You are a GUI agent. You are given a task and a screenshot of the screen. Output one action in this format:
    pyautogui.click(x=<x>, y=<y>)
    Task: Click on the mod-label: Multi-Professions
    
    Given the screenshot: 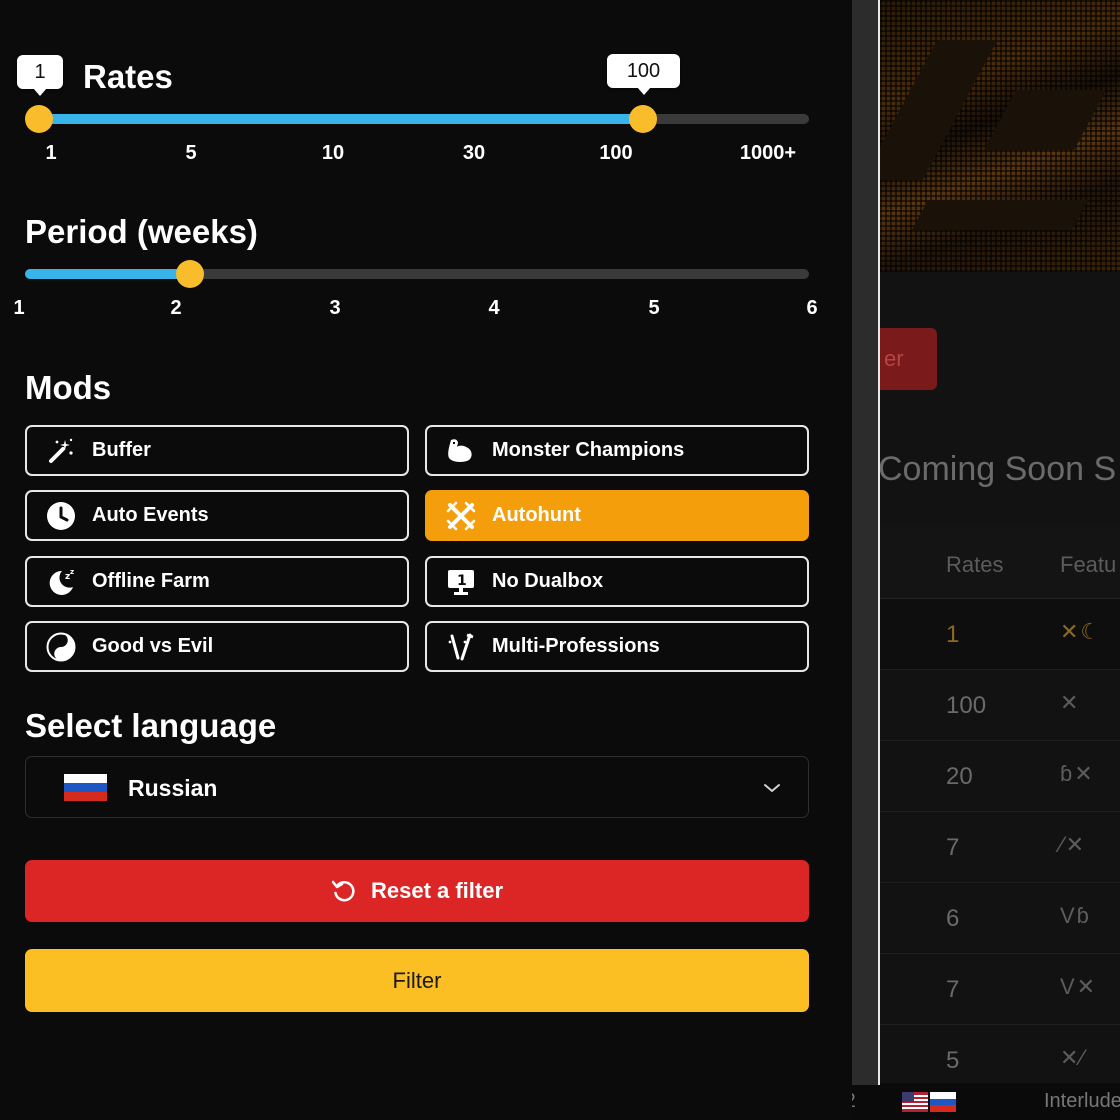 What is the action you would take?
    pyautogui.click(x=576, y=646)
    